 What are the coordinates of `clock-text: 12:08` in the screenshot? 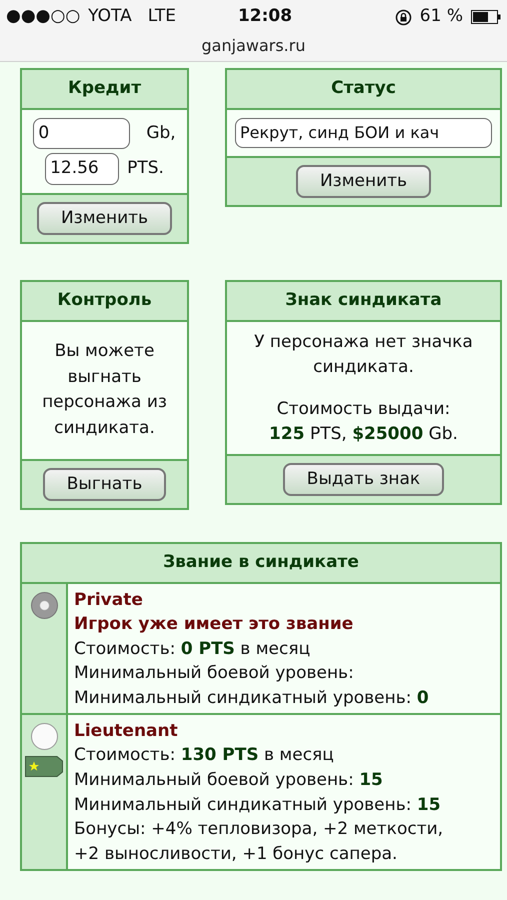 It's located at (265, 16).